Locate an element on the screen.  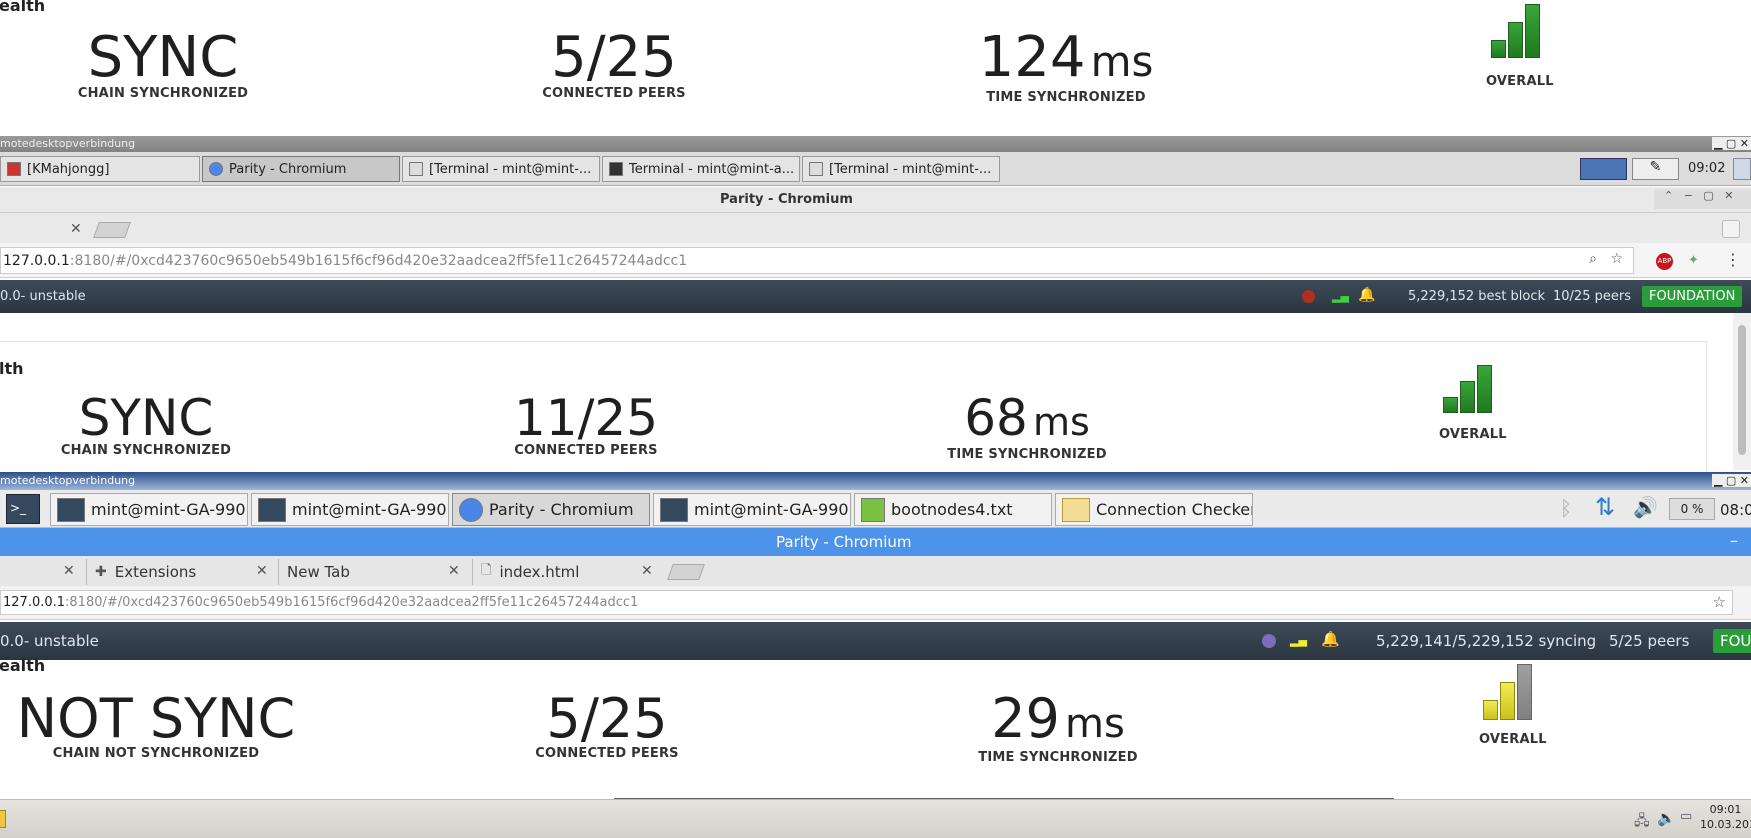
task-label: Parity - Chromium is located at coordinates (288, 169).